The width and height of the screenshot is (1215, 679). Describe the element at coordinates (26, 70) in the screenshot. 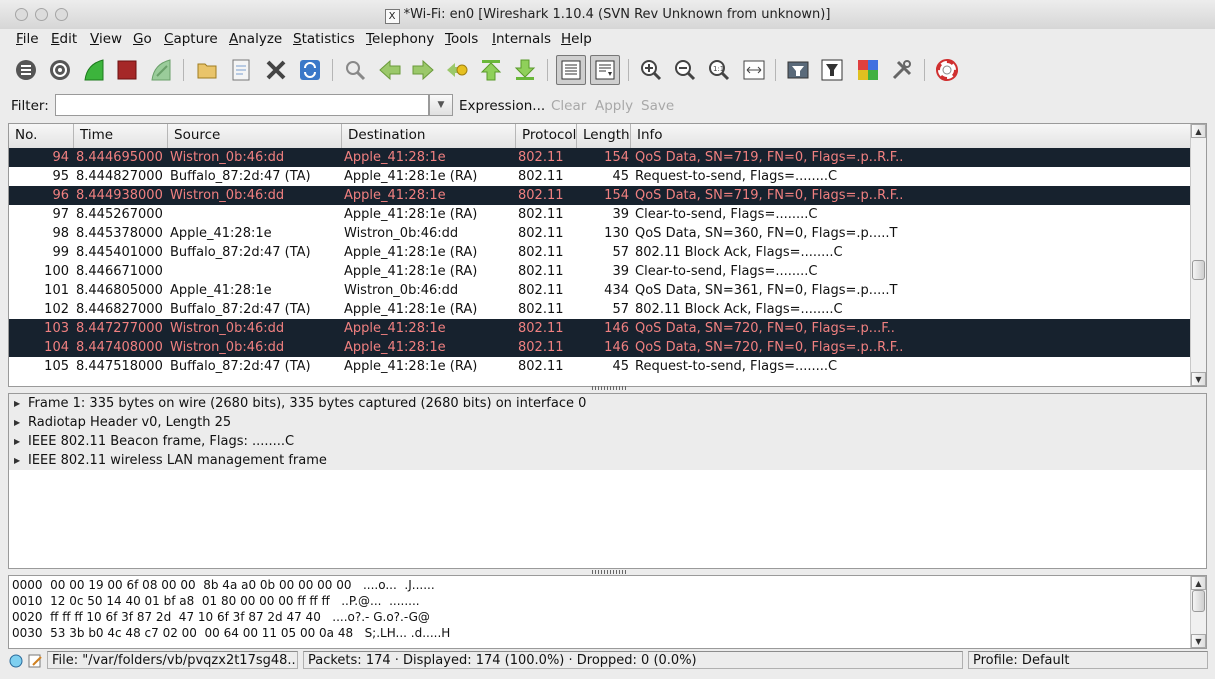

I see `interface-list-icon` at that location.